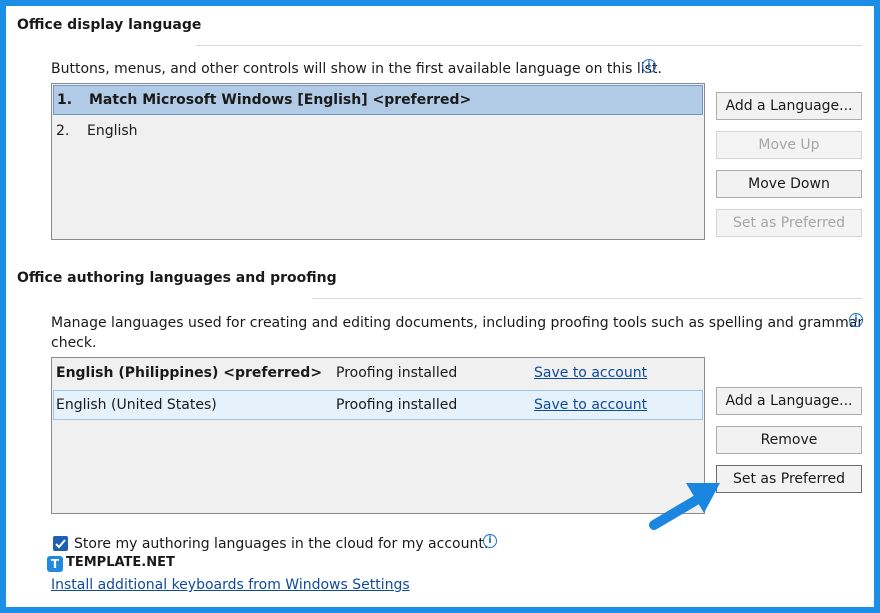  Describe the element at coordinates (789, 479) in the screenshot. I see `set-authoring-preferred-button: Set as Preferred` at that location.